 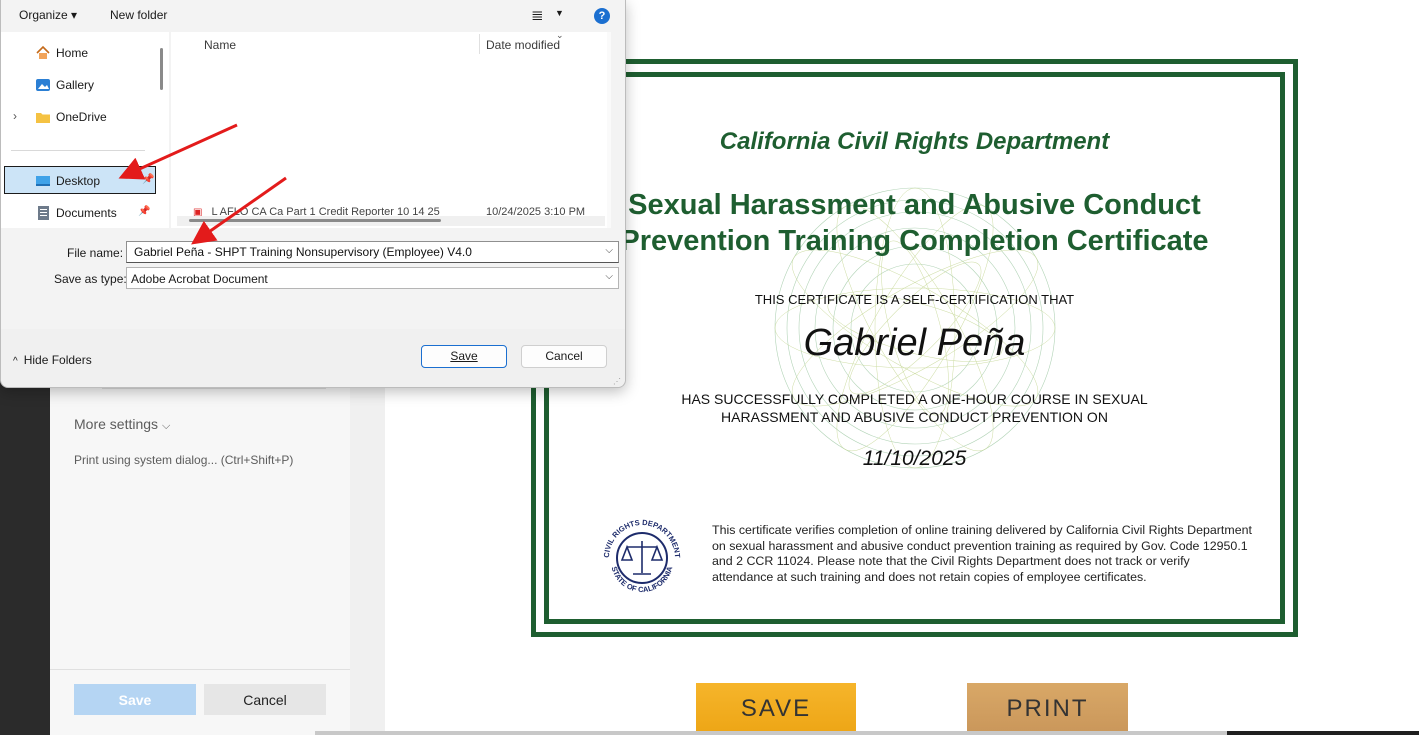 What do you see at coordinates (313, 16) in the screenshot?
I see `dialog-toolbar: Organize ▾ New folder ≣ ▼ ?` at bounding box center [313, 16].